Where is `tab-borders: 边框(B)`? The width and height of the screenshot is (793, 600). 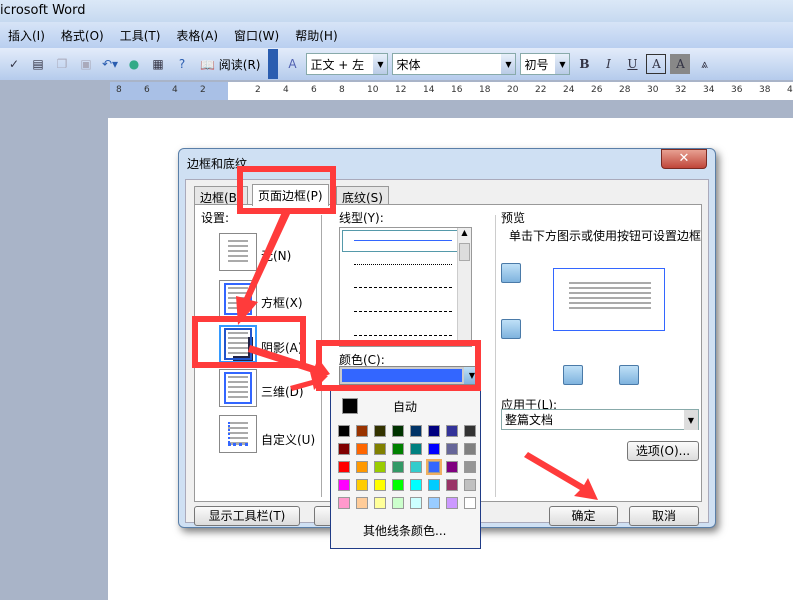
tab-borders: 边框(B) is located at coordinates (221, 195).